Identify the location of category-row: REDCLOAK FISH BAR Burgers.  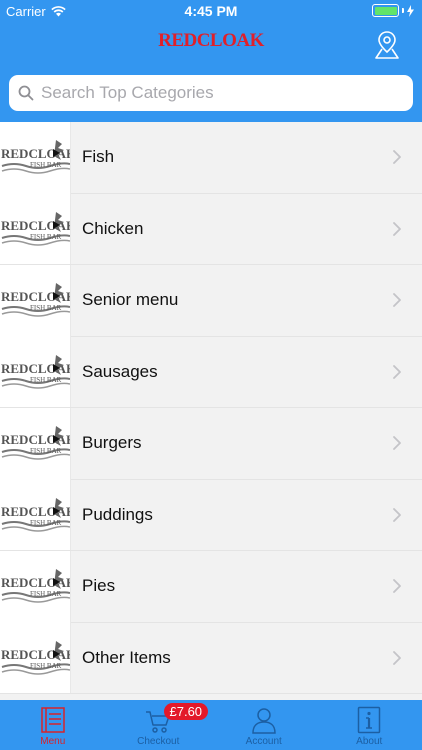
(211, 443).